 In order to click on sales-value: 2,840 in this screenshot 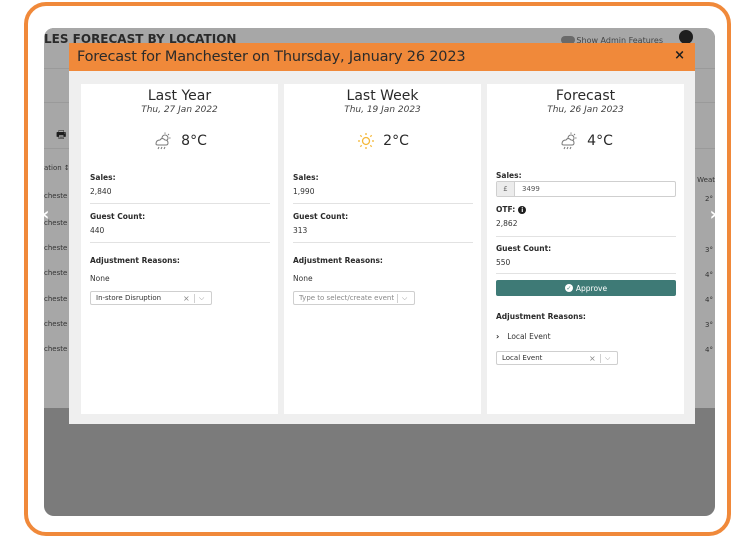, I will do `click(101, 191)`.